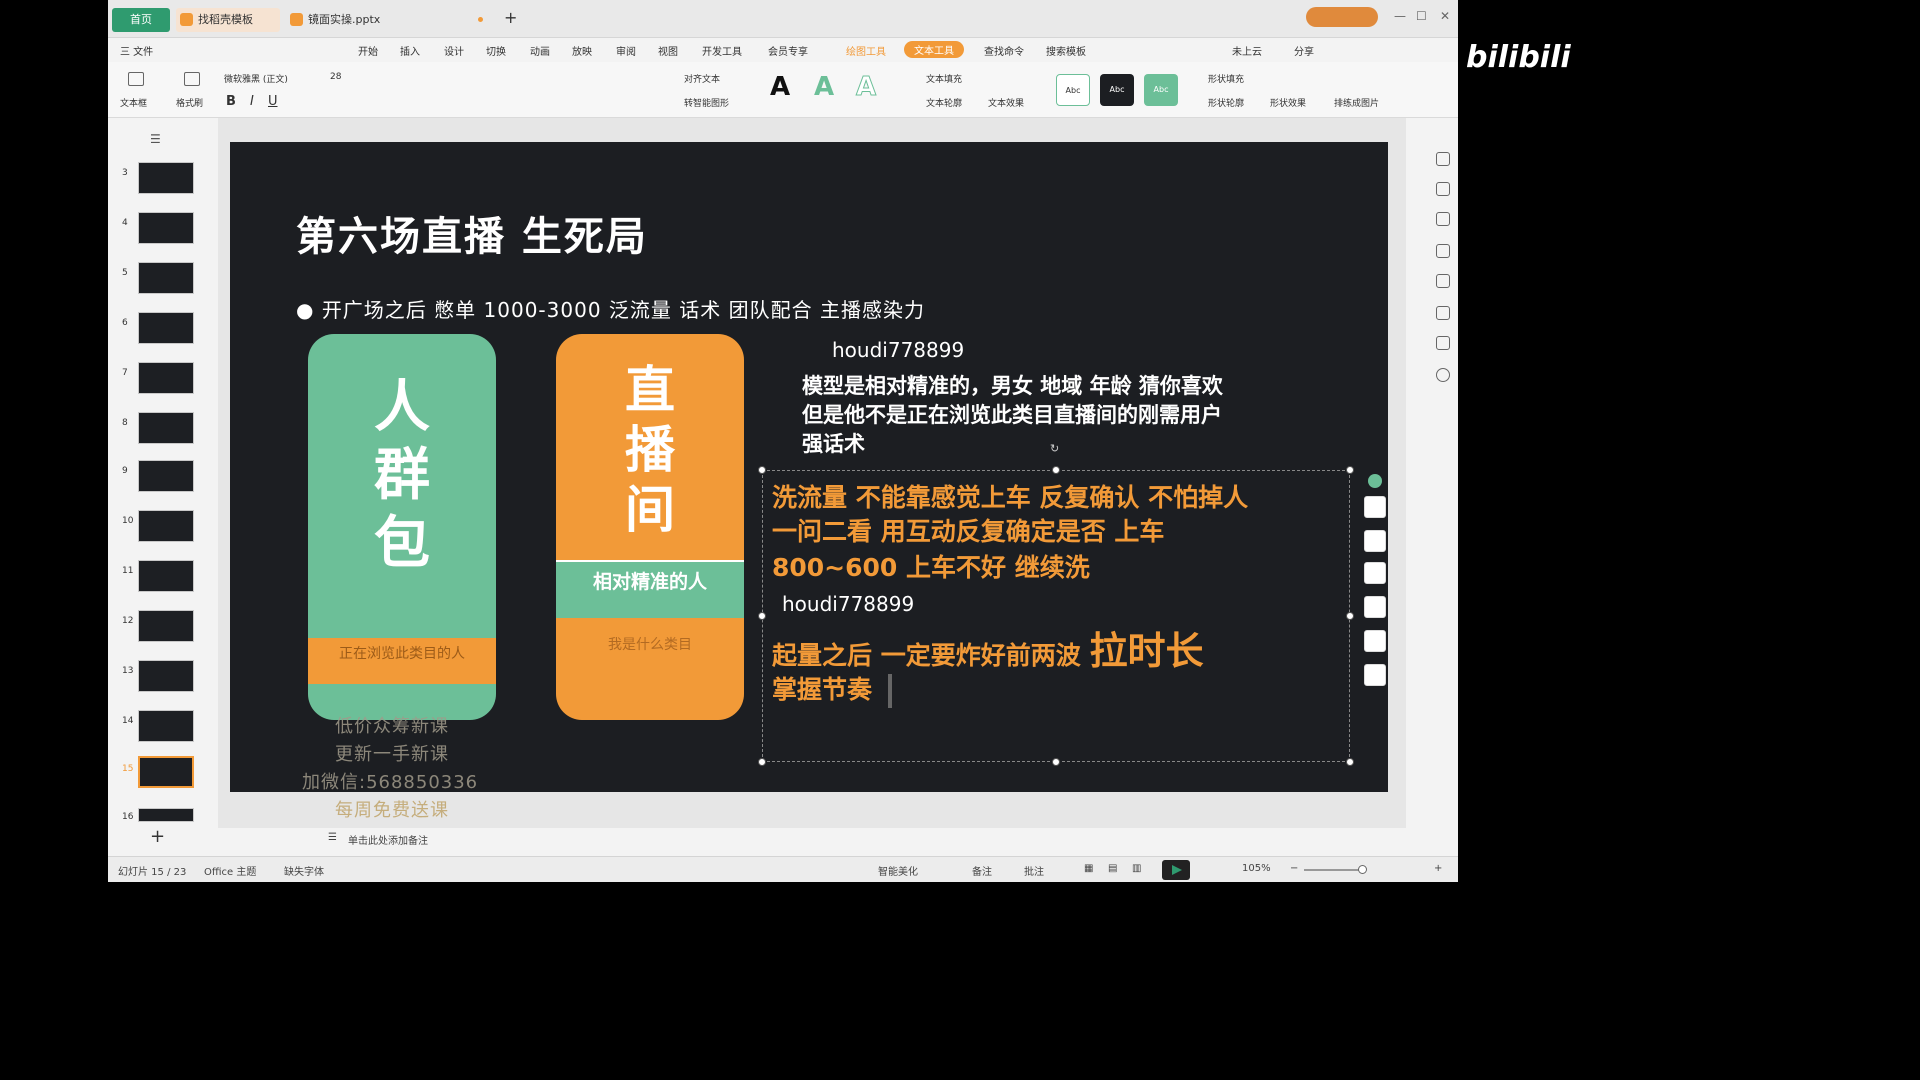 Image resolution: width=1920 pixels, height=1080 pixels. Describe the element at coordinates (304, 870) in the screenshot. I see `missing-font-button: 缺失字体` at that location.